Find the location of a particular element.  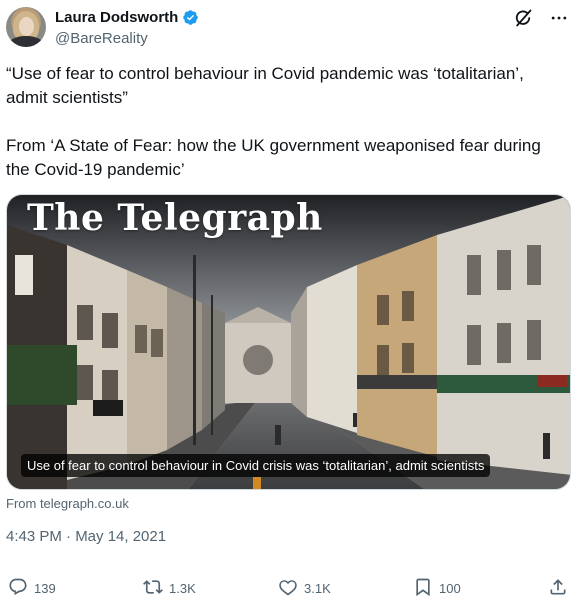

share-icon is located at coordinates (558, 588).